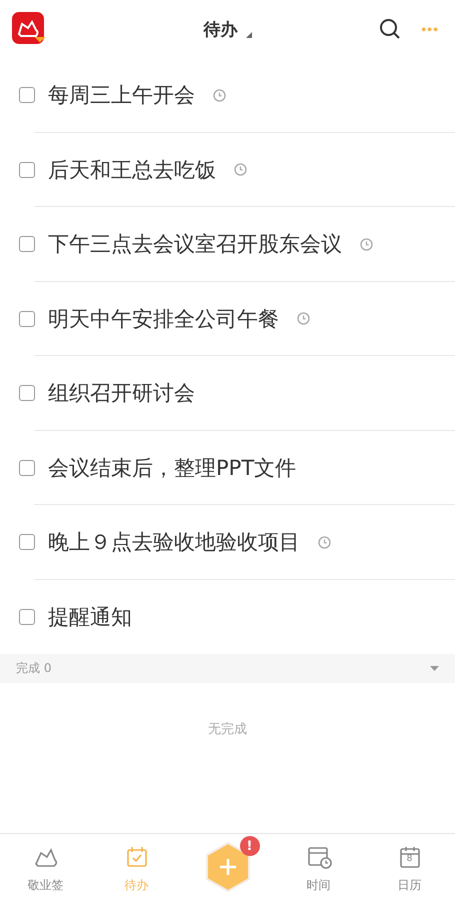  Describe the element at coordinates (409, 869) in the screenshot. I see `nav-tab: 8 日历` at that location.